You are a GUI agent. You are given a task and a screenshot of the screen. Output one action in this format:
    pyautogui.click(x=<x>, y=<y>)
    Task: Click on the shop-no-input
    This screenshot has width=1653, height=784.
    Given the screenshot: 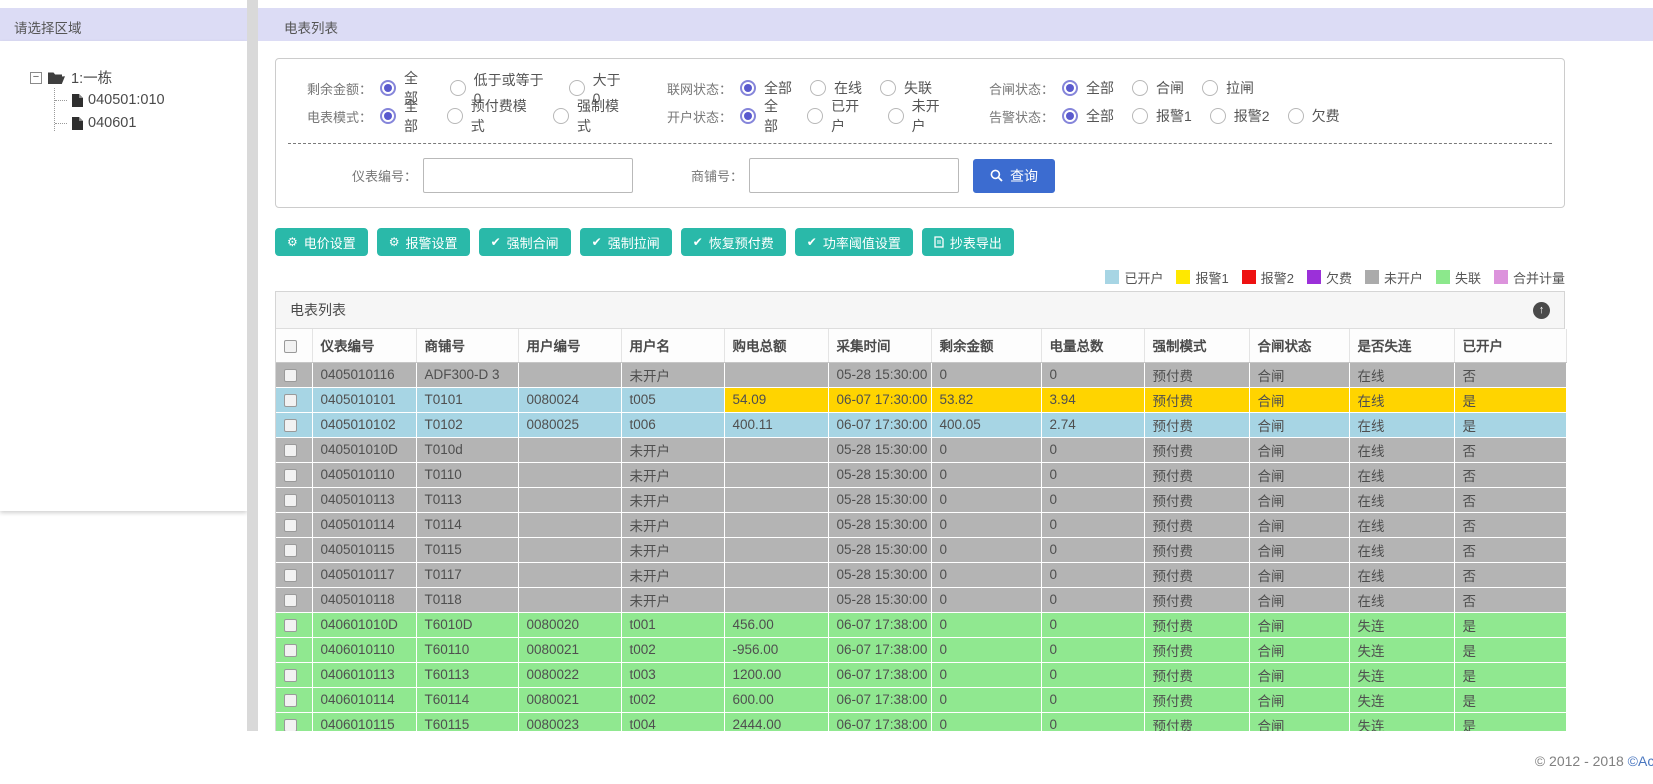 What is the action you would take?
    pyautogui.click(x=854, y=175)
    